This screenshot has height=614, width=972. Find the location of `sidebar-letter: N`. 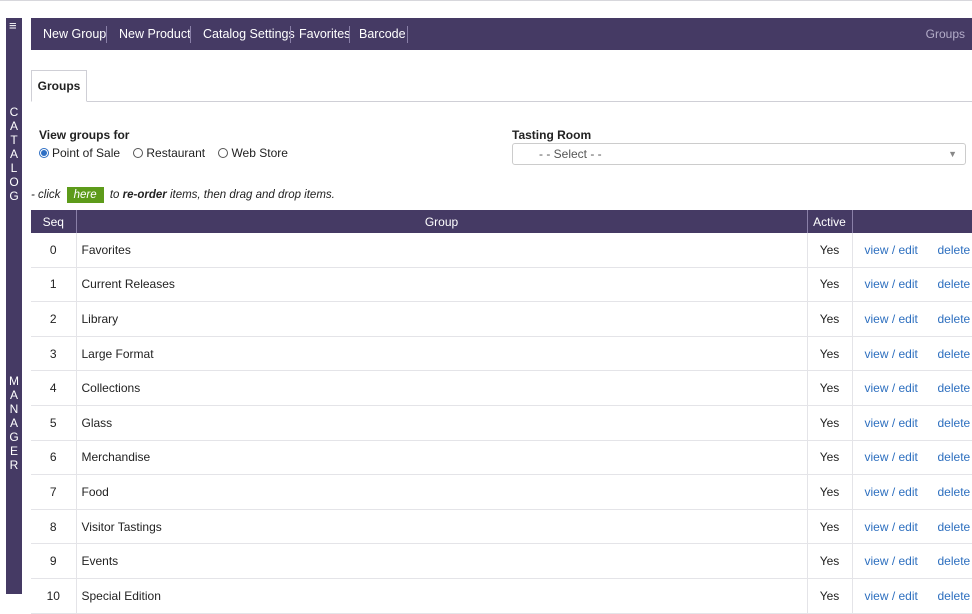

sidebar-letter: N is located at coordinates (14, 409).